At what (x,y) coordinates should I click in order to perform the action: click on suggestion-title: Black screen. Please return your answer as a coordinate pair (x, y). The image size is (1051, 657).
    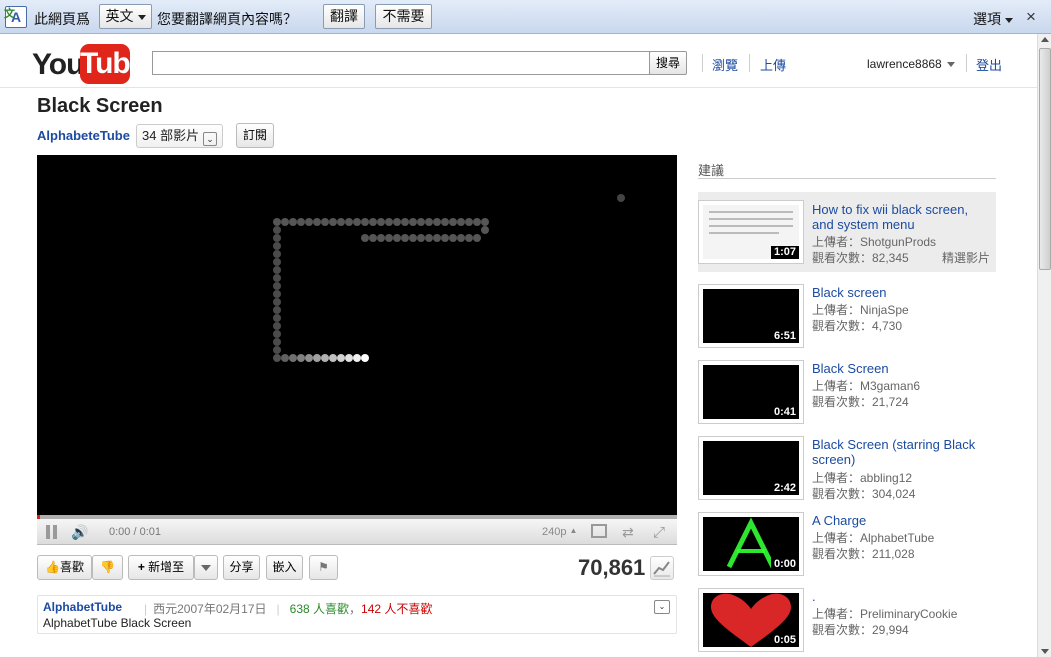
    Looking at the image, I should click on (902, 292).